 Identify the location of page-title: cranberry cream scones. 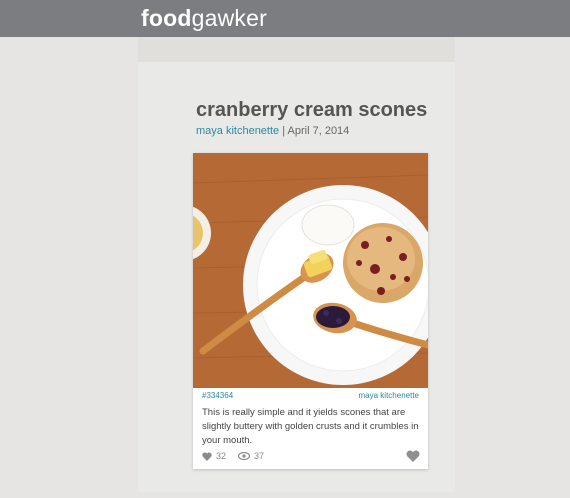
(312, 110).